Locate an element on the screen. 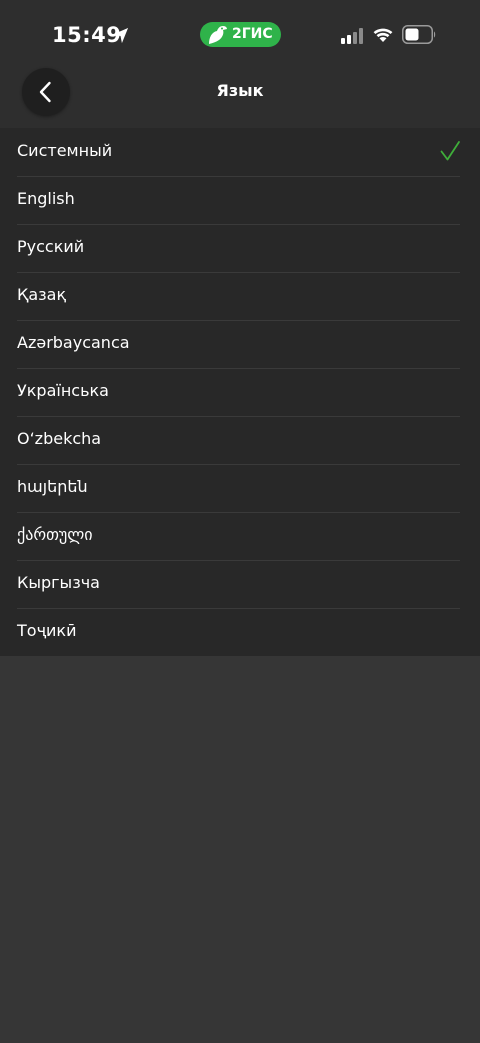 This screenshot has width=480, height=1043. language-item-system: Системный is located at coordinates (240, 152).